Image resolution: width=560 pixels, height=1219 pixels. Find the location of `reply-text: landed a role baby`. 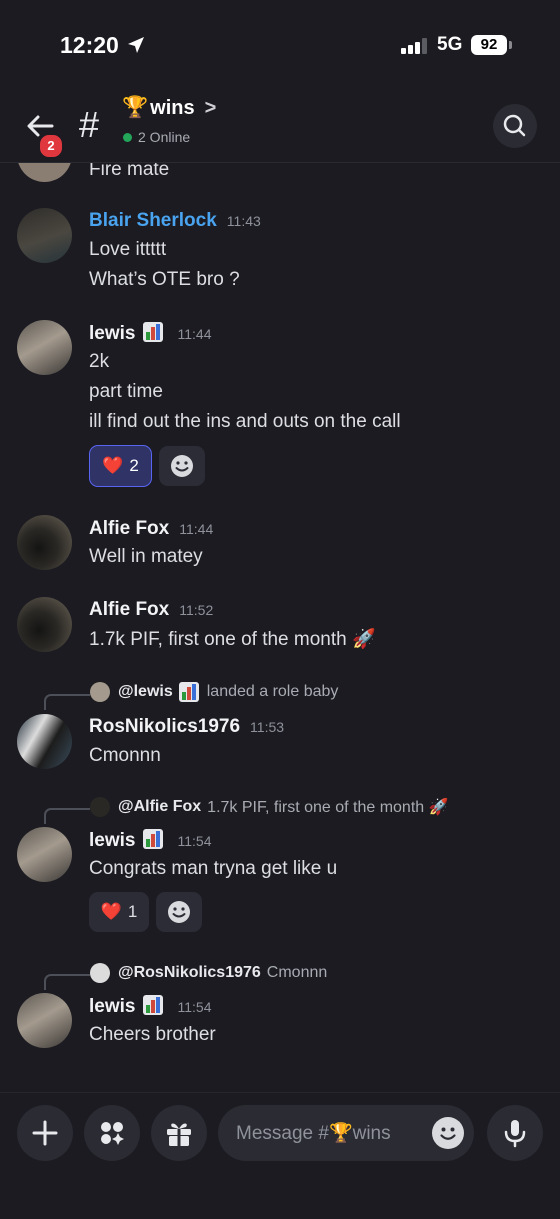

reply-text: landed a role baby is located at coordinates (272, 691).